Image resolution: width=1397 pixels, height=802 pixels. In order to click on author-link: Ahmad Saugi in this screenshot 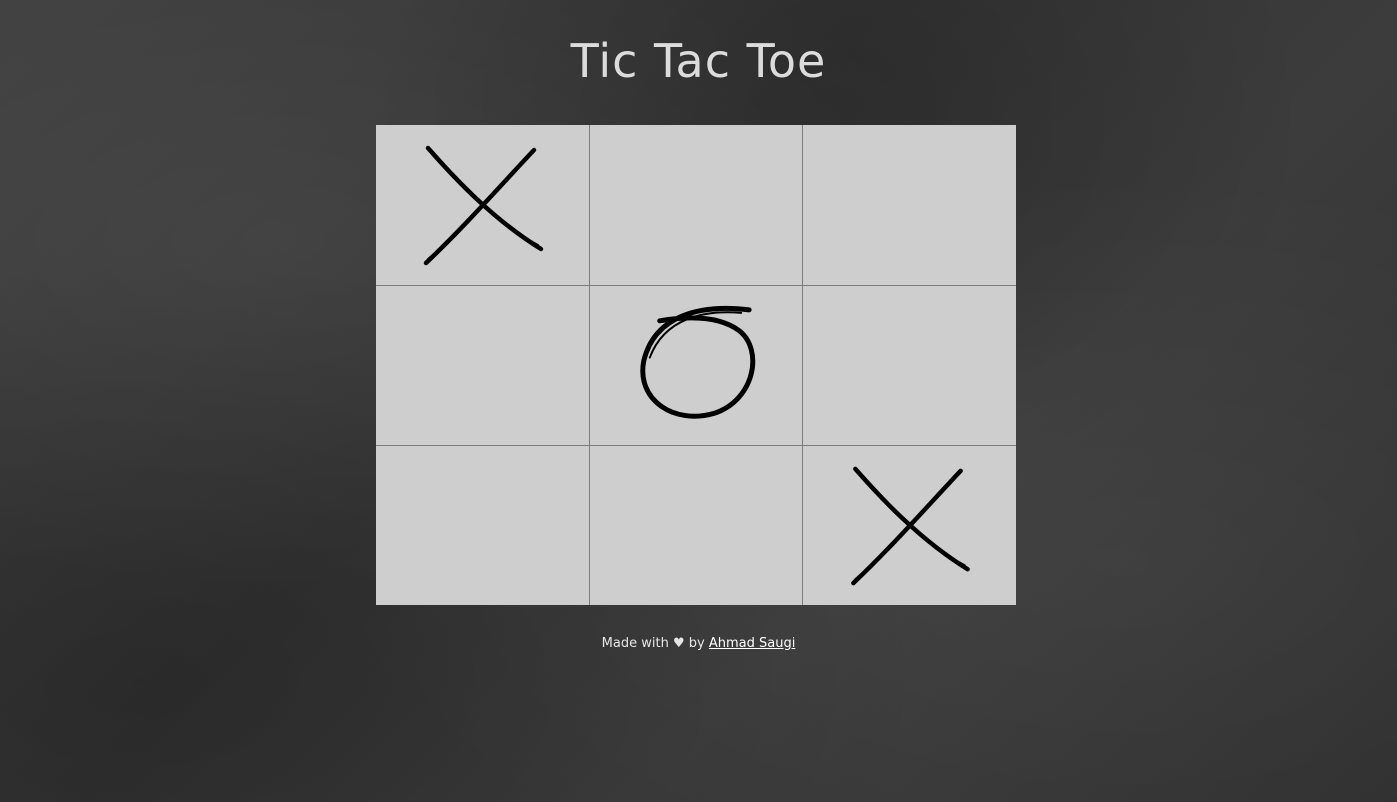, I will do `click(752, 643)`.